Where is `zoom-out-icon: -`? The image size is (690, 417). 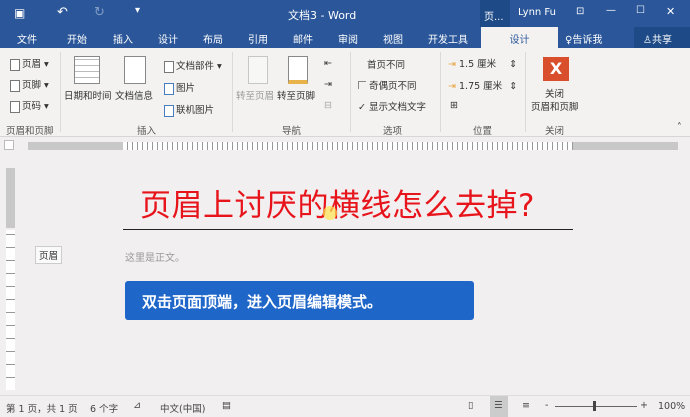
zoom-out-icon: - is located at coordinates (546, 405).